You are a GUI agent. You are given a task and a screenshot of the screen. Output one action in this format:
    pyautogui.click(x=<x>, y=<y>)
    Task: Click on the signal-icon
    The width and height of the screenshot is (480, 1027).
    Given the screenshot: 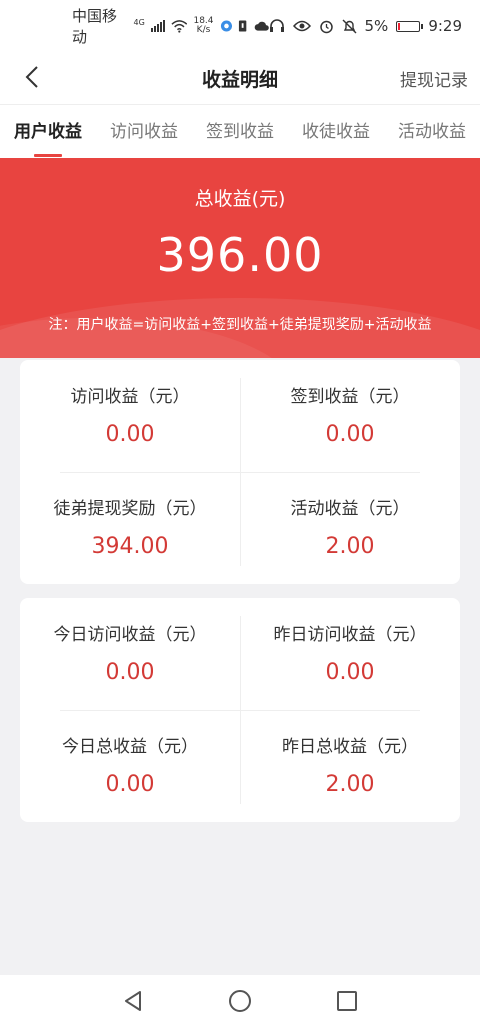 What is the action you would take?
    pyautogui.click(x=157, y=26)
    